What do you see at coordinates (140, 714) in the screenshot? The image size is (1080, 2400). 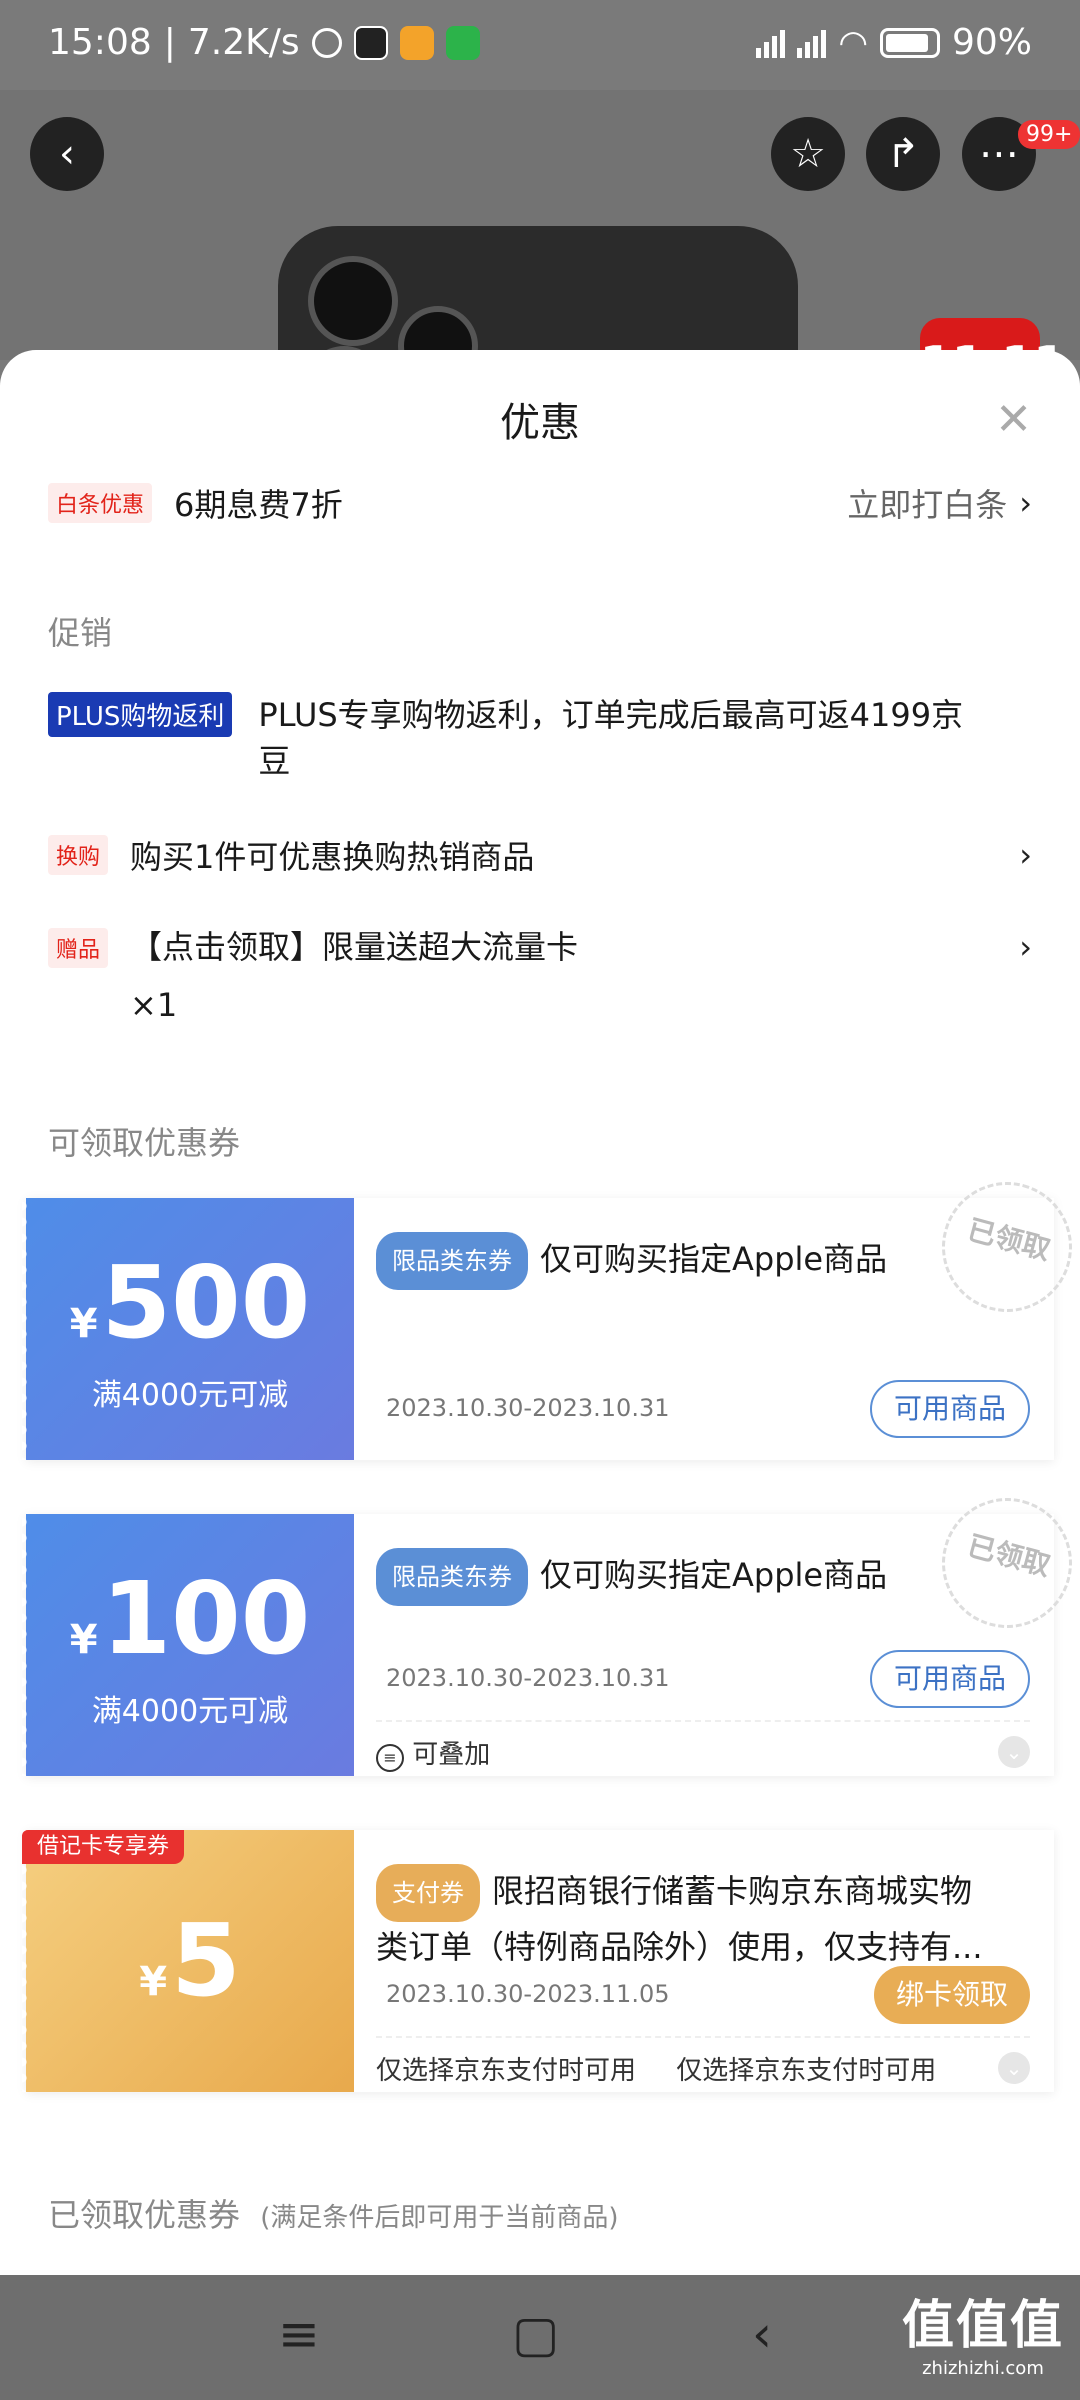 I see `plus-tag: PLUS购物返利` at bounding box center [140, 714].